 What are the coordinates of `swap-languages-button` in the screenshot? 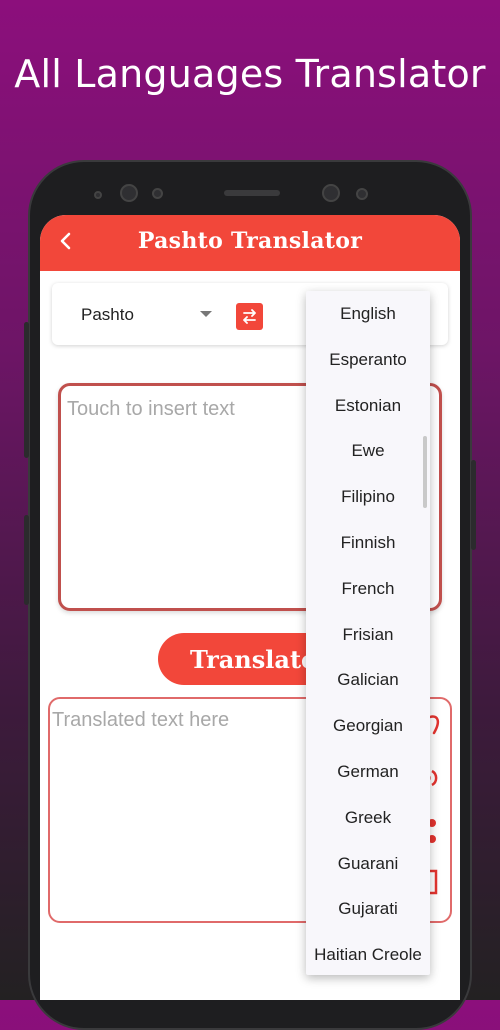 It's located at (249, 316).